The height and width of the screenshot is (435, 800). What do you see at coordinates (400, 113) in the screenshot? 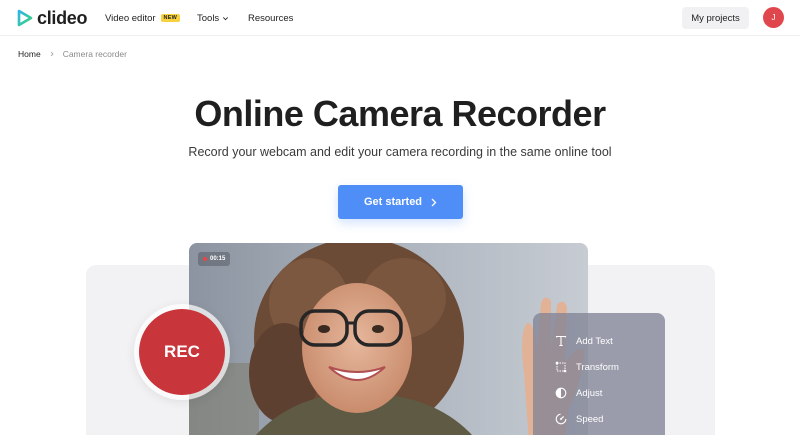
I see `page-title: Online Camera Recorder` at bounding box center [400, 113].